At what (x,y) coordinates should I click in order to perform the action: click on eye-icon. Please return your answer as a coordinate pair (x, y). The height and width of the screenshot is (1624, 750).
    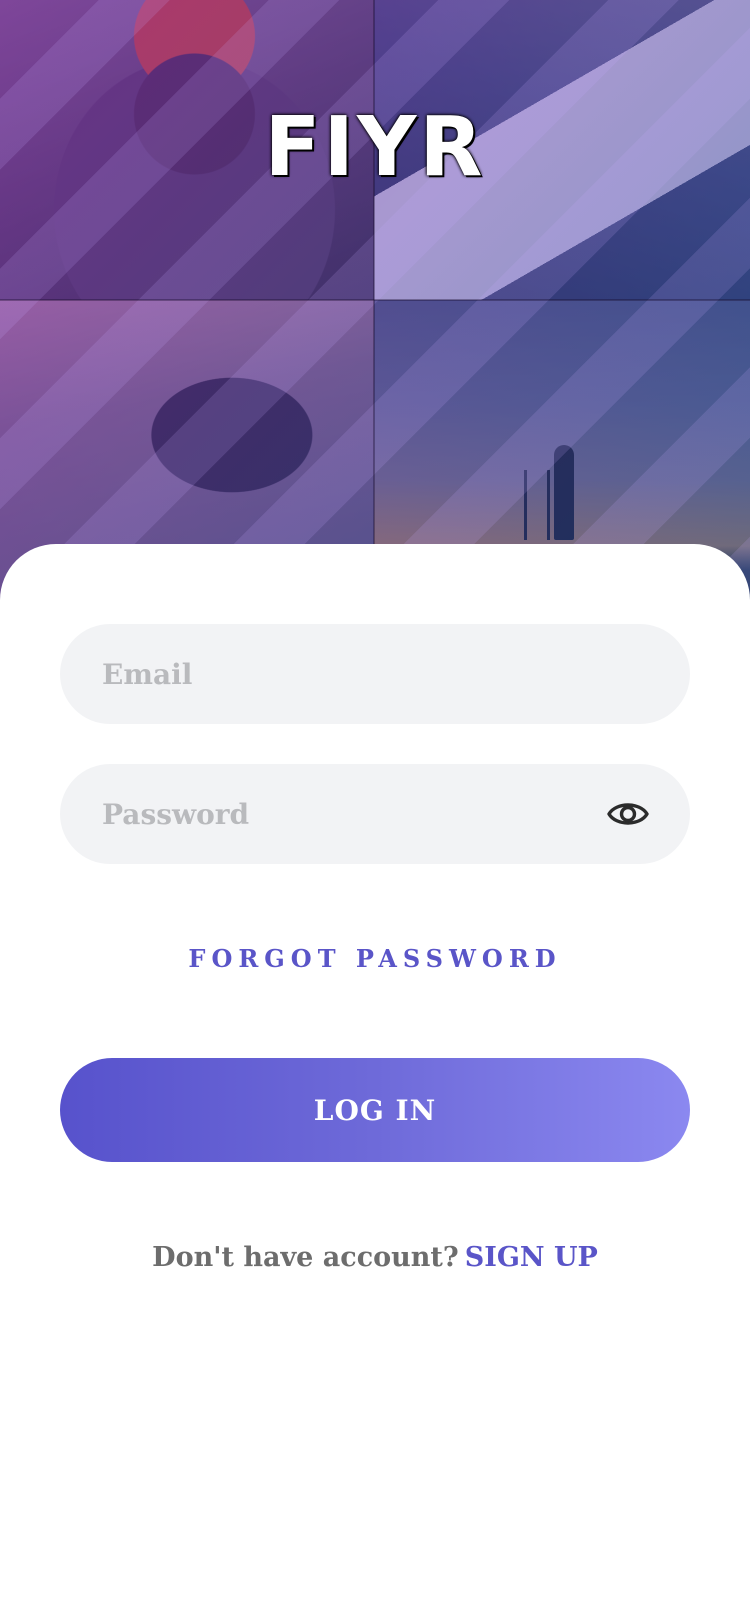
    Looking at the image, I should click on (628, 814).